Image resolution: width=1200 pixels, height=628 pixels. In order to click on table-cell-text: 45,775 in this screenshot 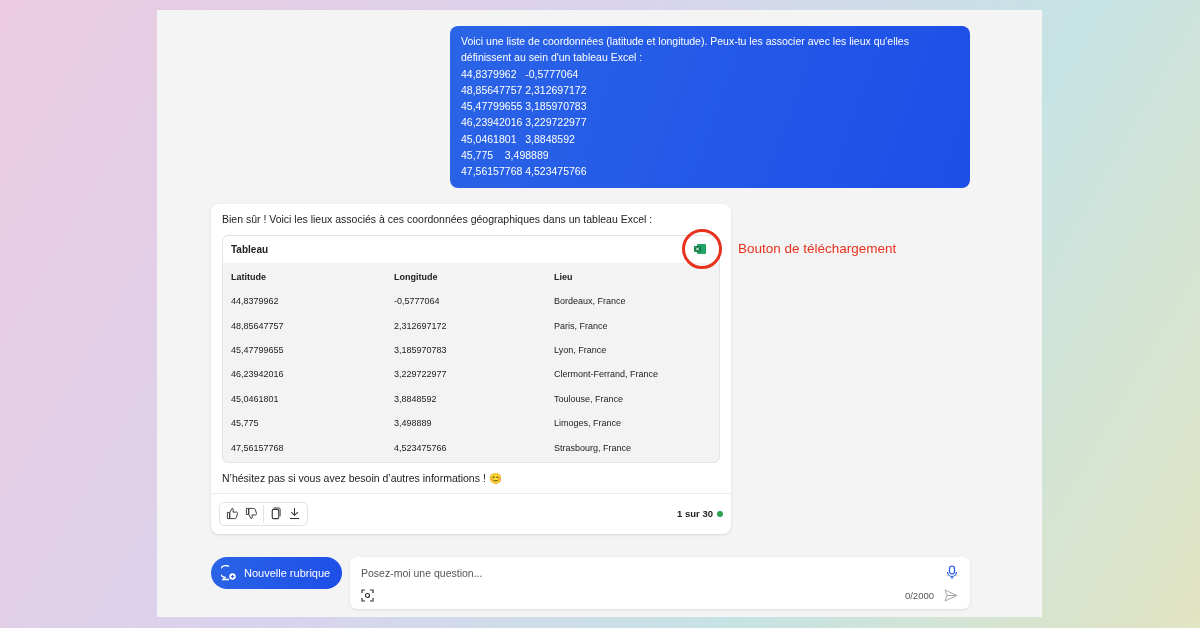, I will do `click(245, 423)`.